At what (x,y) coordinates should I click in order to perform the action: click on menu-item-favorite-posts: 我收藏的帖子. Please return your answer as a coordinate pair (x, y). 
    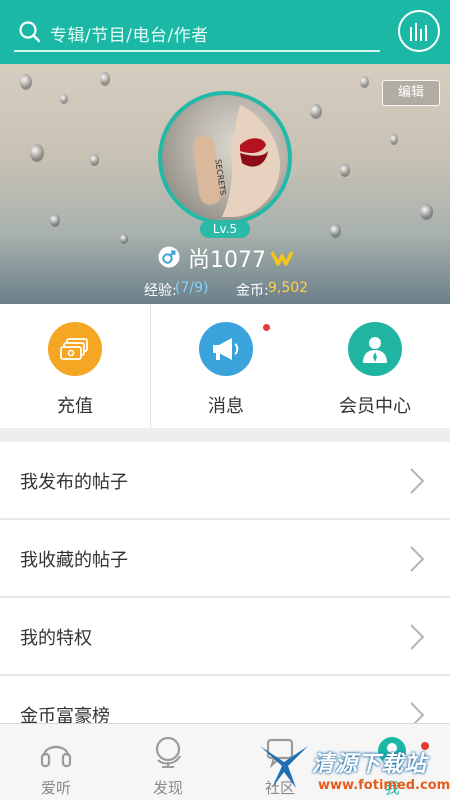
    Looking at the image, I should click on (225, 559).